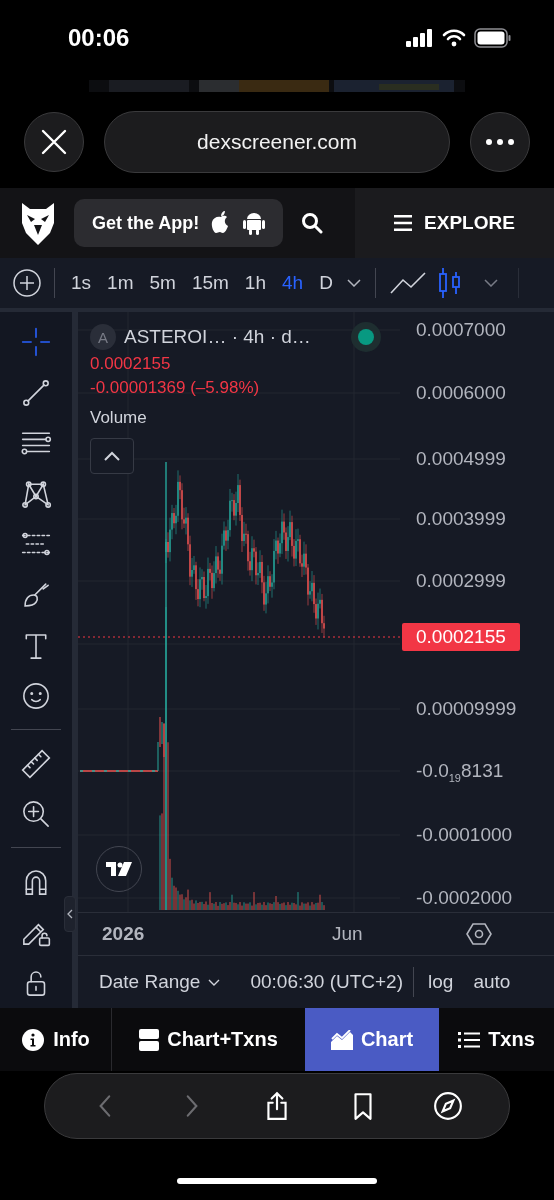 The height and width of the screenshot is (1200, 554). I want to click on price-label: -0.0002000, so click(464, 898).